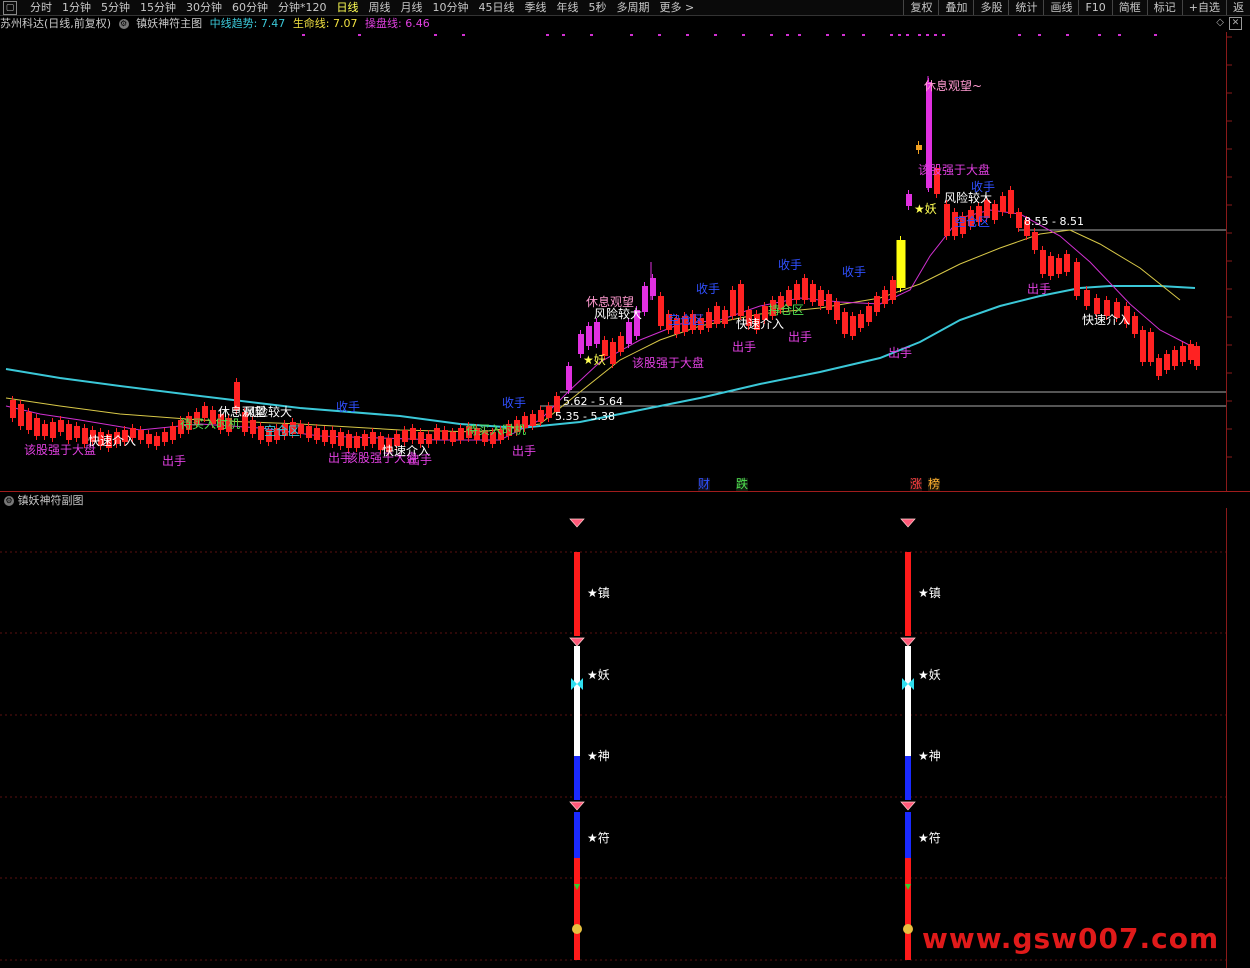  What do you see at coordinates (514, 403) in the screenshot?
I see `label-collect-2: 收手` at bounding box center [514, 403].